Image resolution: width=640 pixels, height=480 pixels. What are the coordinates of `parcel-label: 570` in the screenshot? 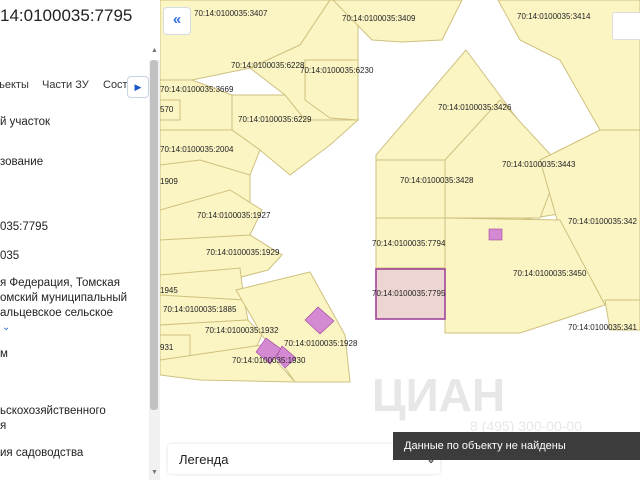 It's located at (167, 109).